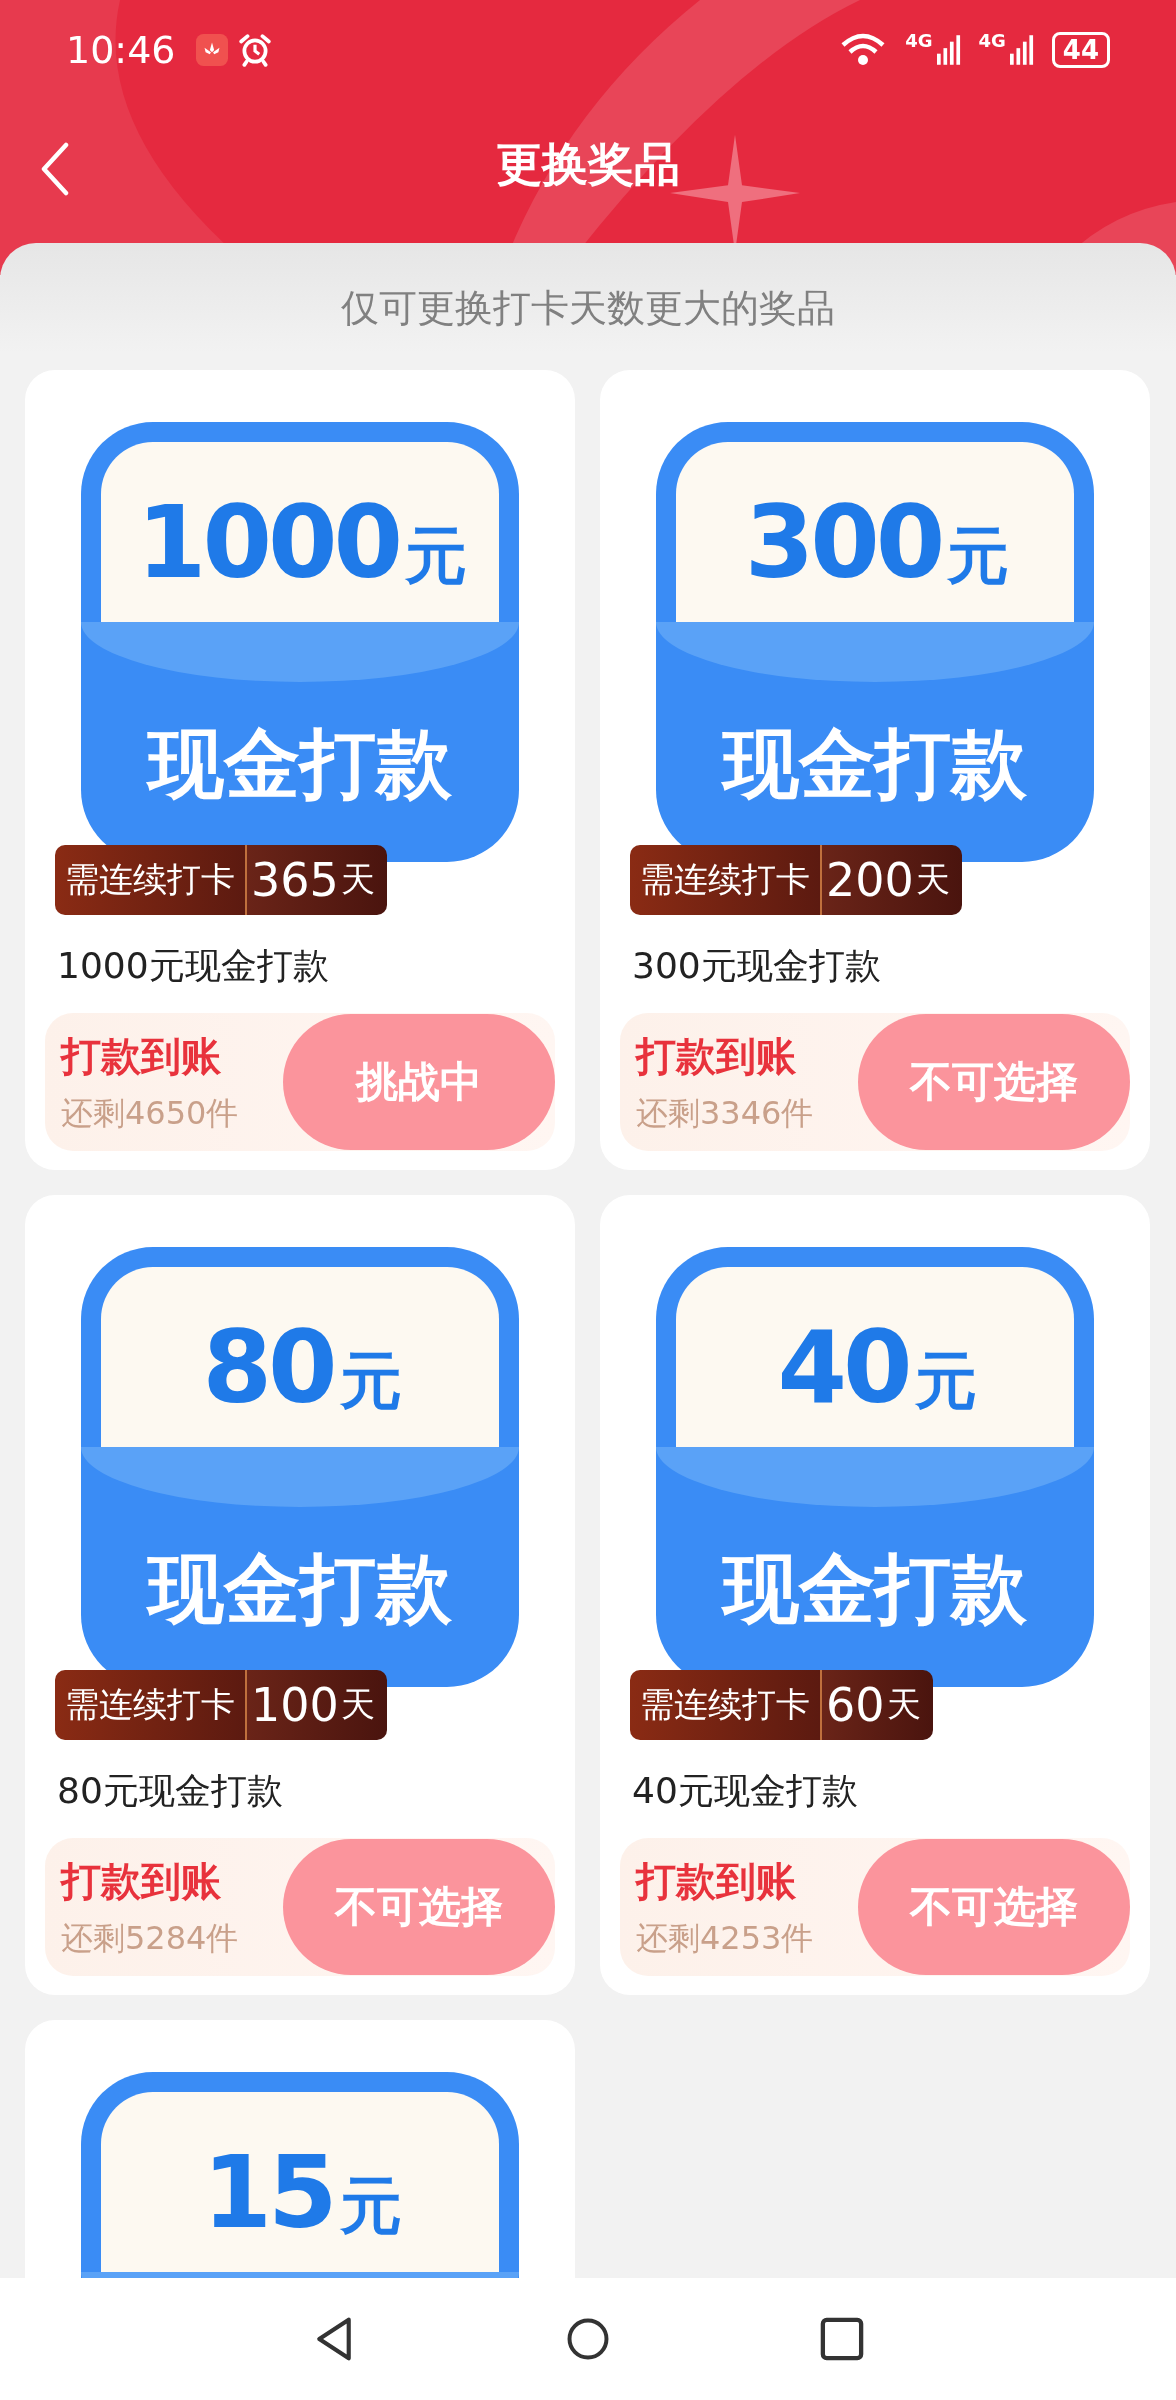 Image resolution: width=1176 pixels, height=2400 pixels. I want to click on prize-title: 300元现金打款, so click(757, 966).